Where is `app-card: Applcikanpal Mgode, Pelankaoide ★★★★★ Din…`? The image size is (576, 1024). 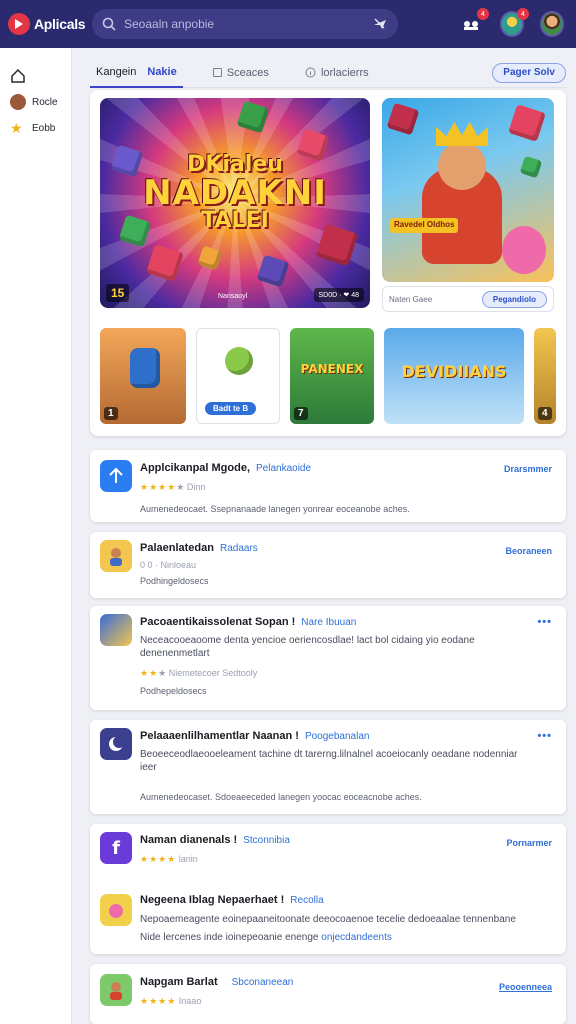 app-card: Applcikanpal Mgode, Pelankaoide ★★★★★ Din… is located at coordinates (328, 486).